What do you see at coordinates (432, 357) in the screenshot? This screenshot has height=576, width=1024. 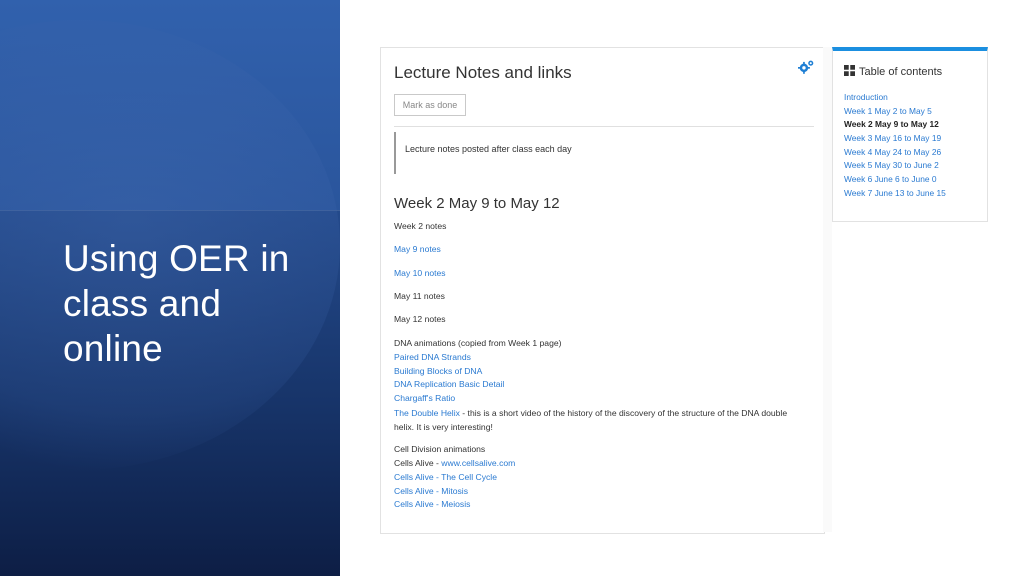 I see `dna-link: Paired DNA Strands` at bounding box center [432, 357].